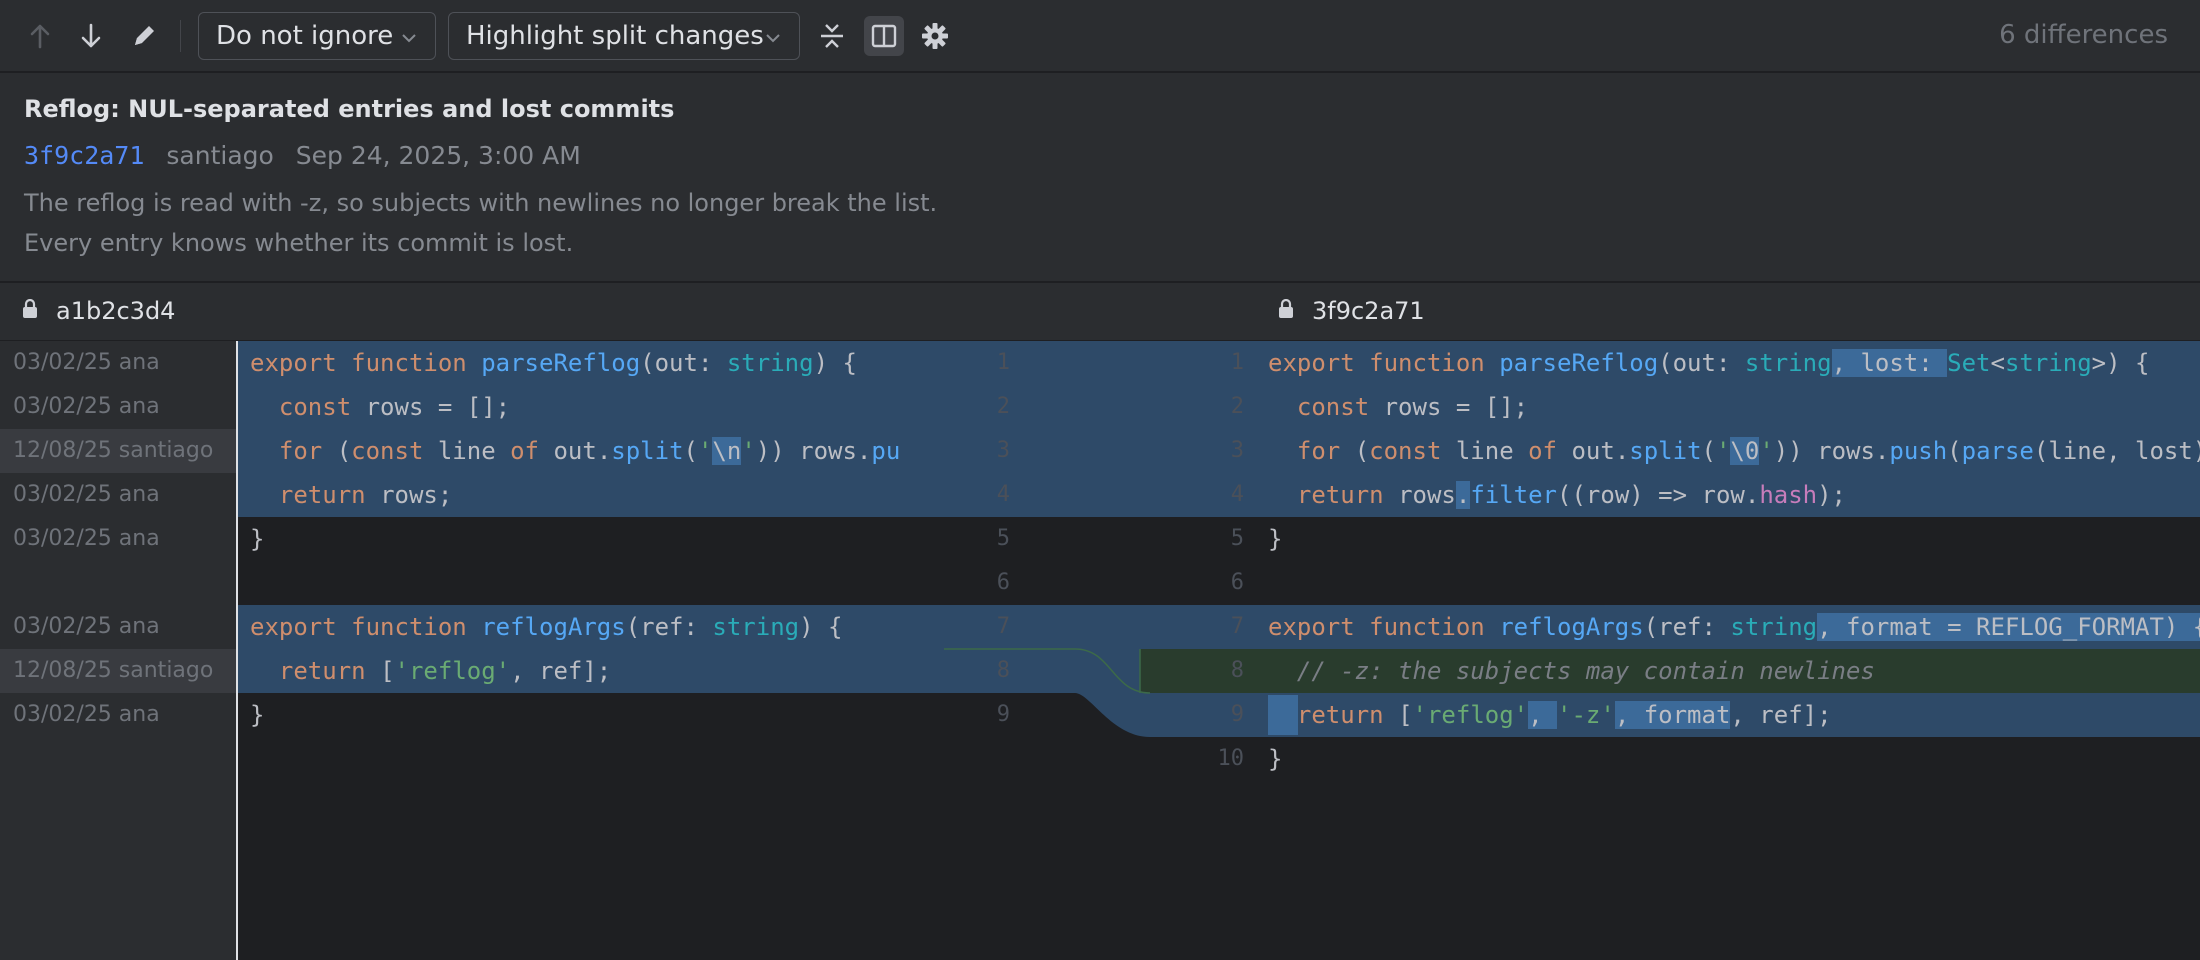 The height and width of the screenshot is (960, 2200). I want to click on right-code-line: return ['reflog', '-z', format, ref];, so click(1734, 715).